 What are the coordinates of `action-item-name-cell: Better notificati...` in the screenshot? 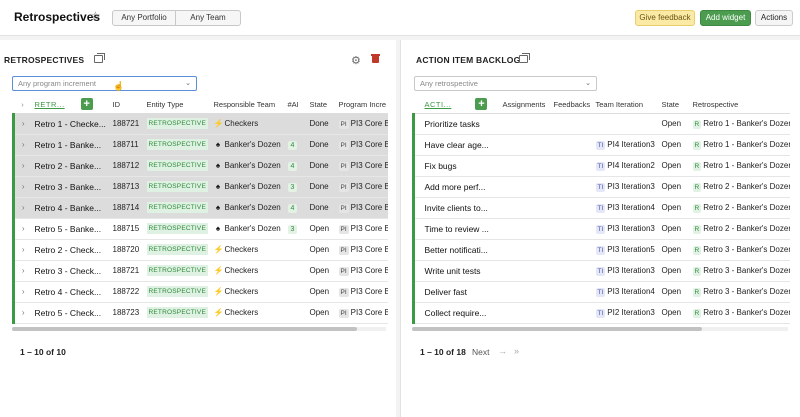 It's located at (460, 250).